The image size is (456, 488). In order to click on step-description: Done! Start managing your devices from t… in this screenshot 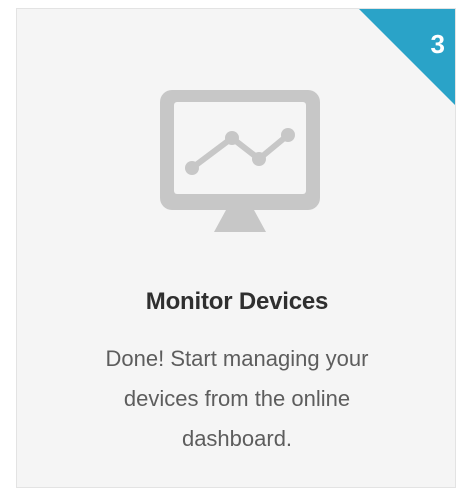, I will do `click(237, 398)`.